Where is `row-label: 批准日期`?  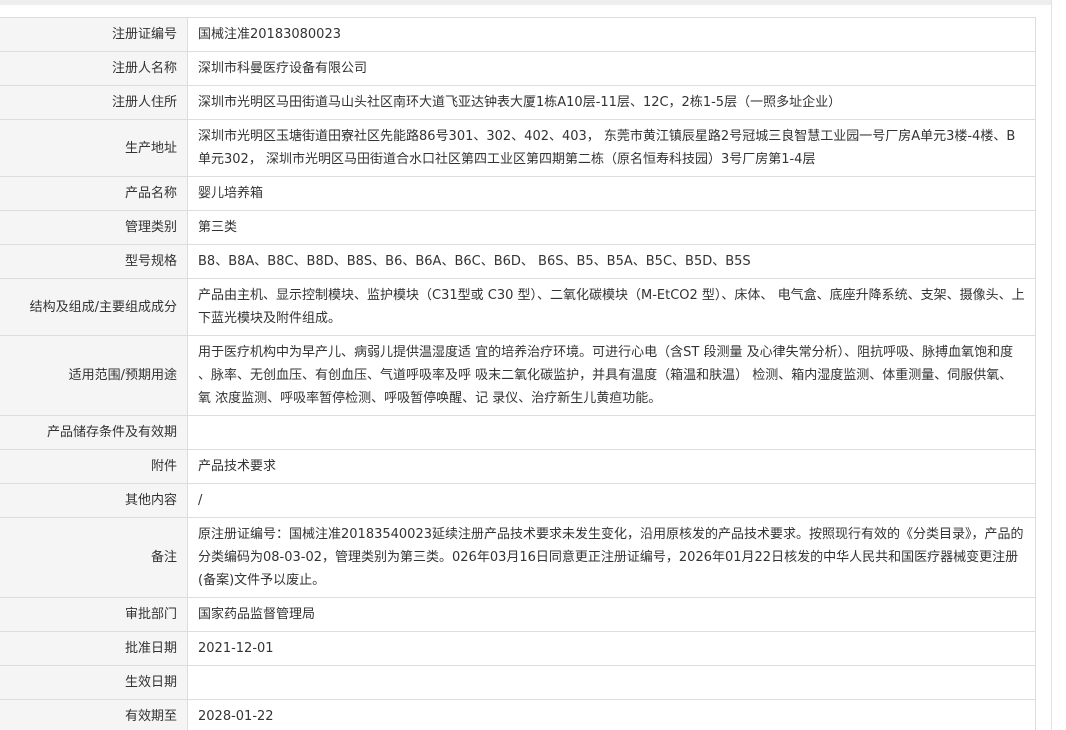
row-label: 批准日期 is located at coordinates (94, 648).